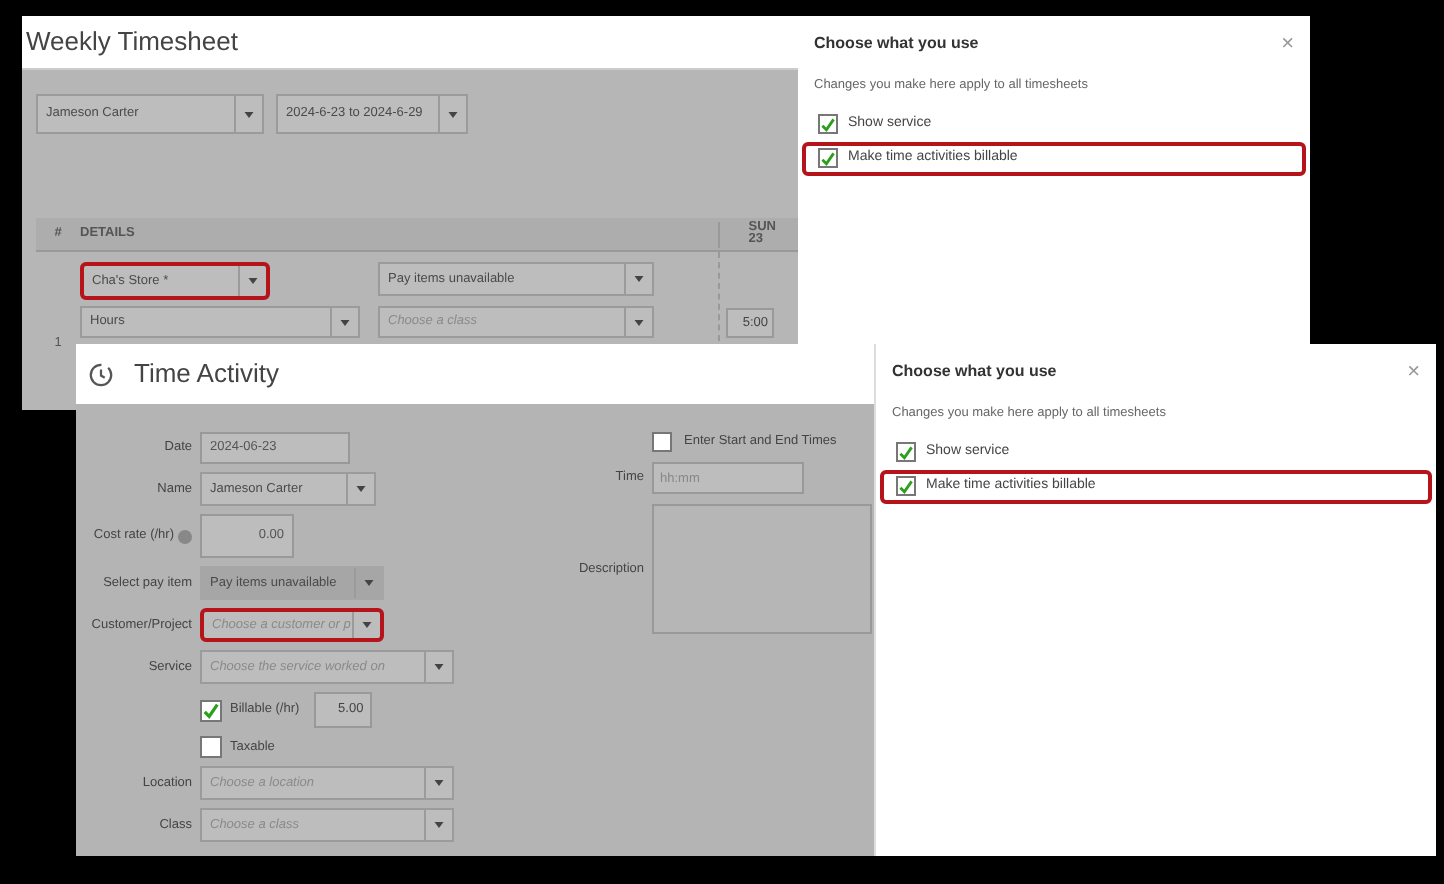 The image size is (1444, 884). Describe the element at coordinates (762, 569) in the screenshot. I see `description-input` at that location.